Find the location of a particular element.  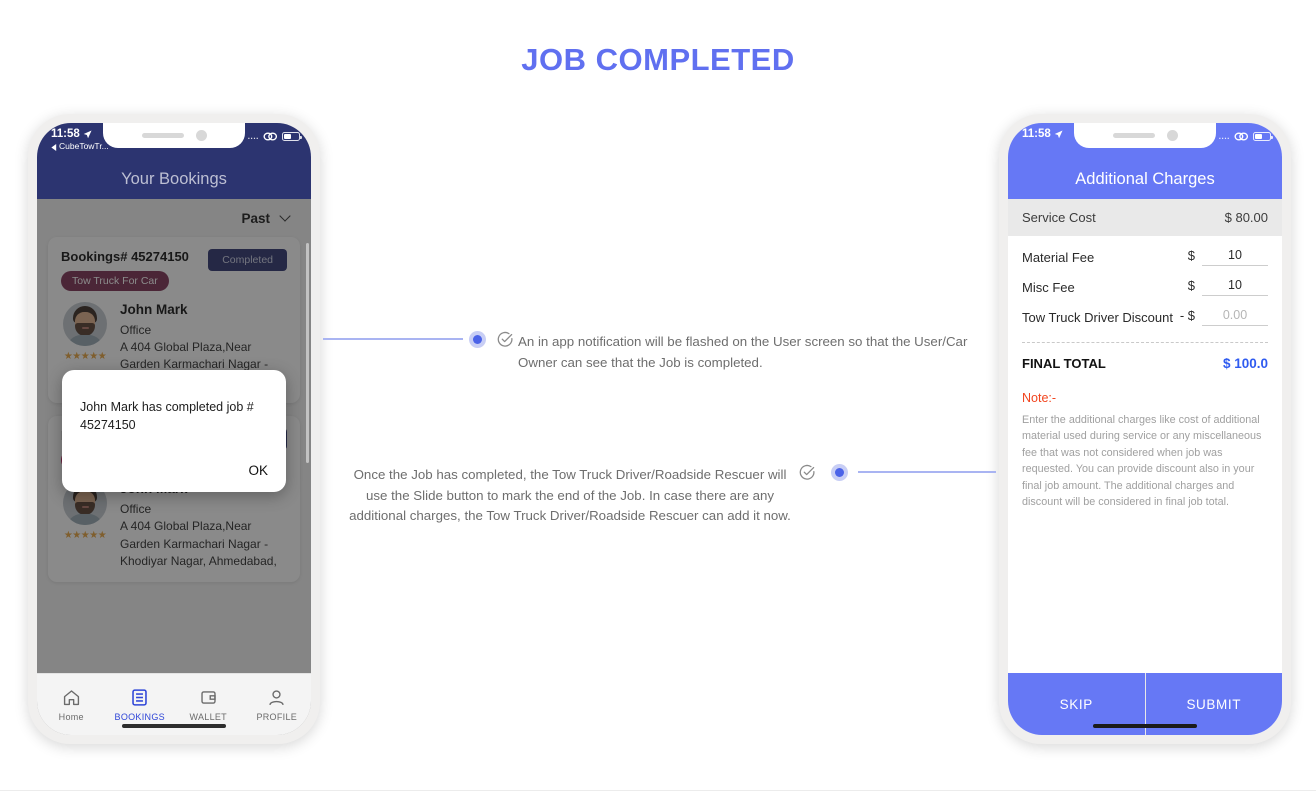

discount-input is located at coordinates (1235, 317).